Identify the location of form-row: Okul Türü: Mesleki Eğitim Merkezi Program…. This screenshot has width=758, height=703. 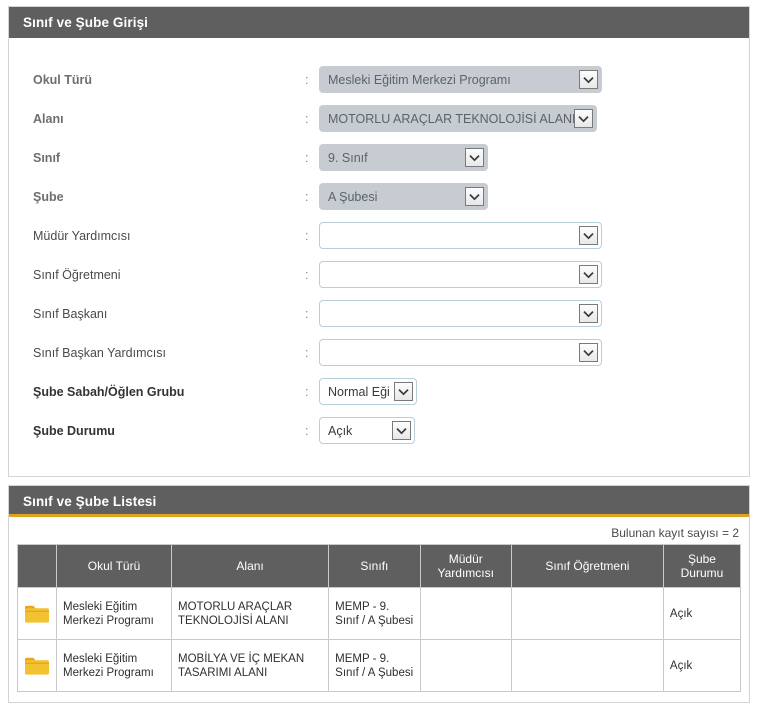
(379, 79).